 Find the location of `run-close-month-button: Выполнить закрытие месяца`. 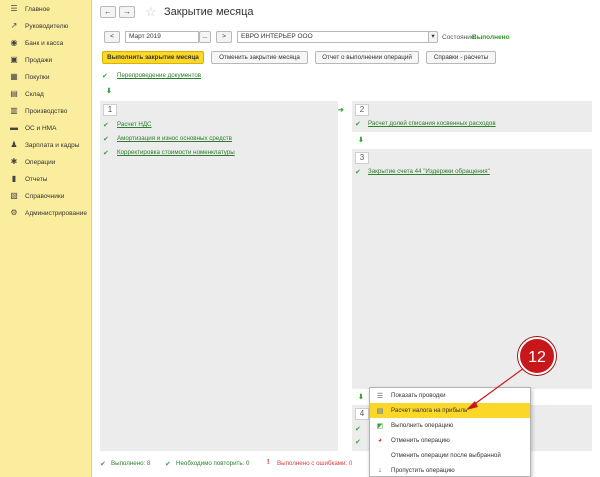

run-close-month-button: Выполнить закрытие месяца is located at coordinates (153, 57).